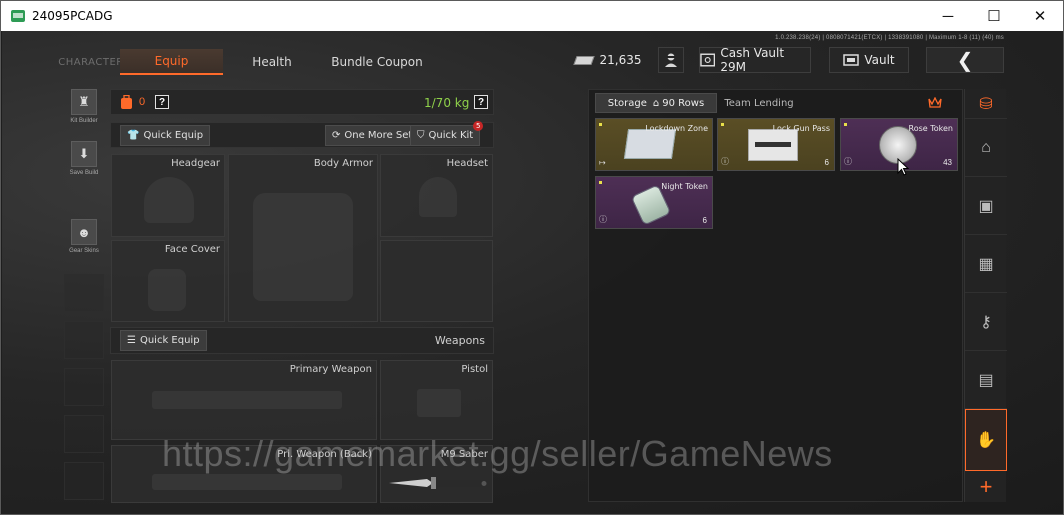 This screenshot has height=515, width=1064. Describe the element at coordinates (447, 103) in the screenshot. I see `weight-indicator: 1/70 kg` at that location.